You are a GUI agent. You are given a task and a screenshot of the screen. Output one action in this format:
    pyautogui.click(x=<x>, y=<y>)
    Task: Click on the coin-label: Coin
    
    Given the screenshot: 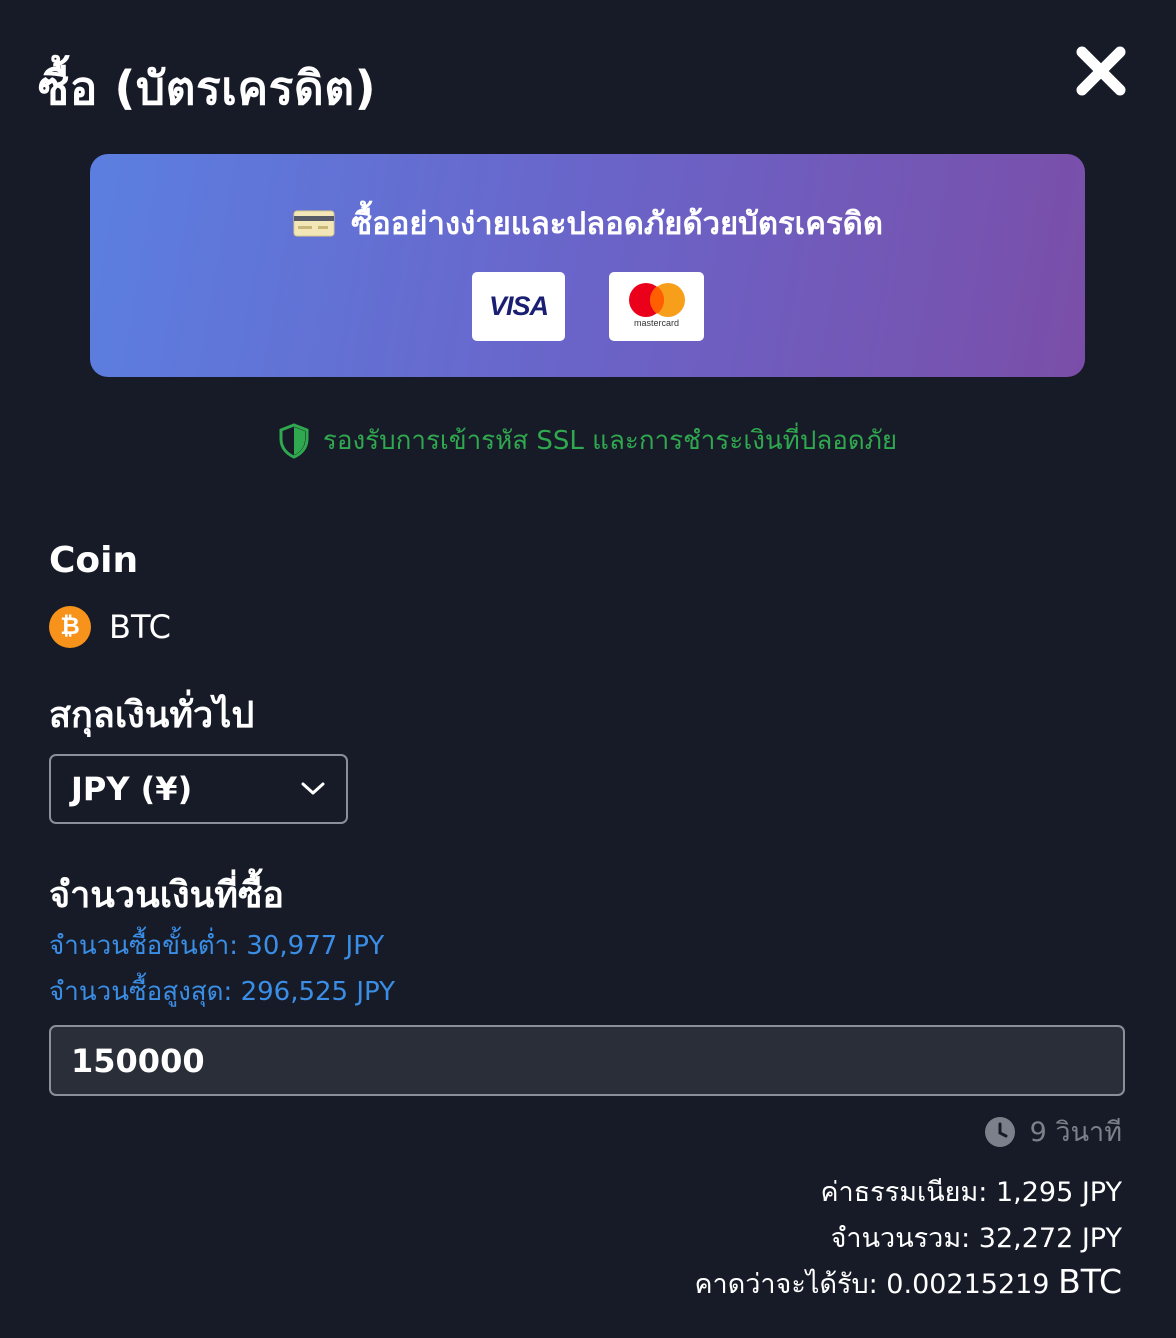 What is the action you would take?
    pyautogui.click(x=94, y=560)
    